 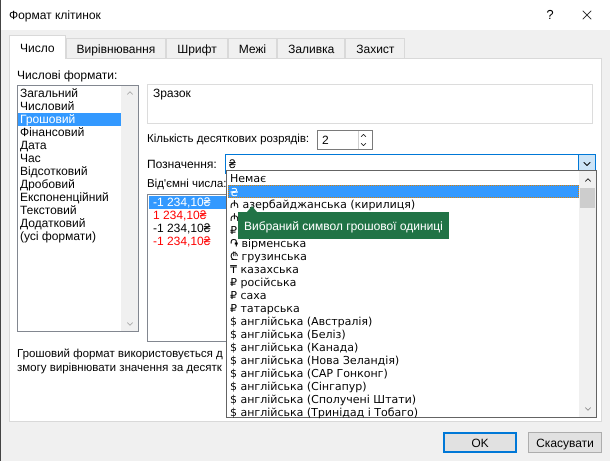 I want to click on scroll-thumb, so click(x=587, y=198).